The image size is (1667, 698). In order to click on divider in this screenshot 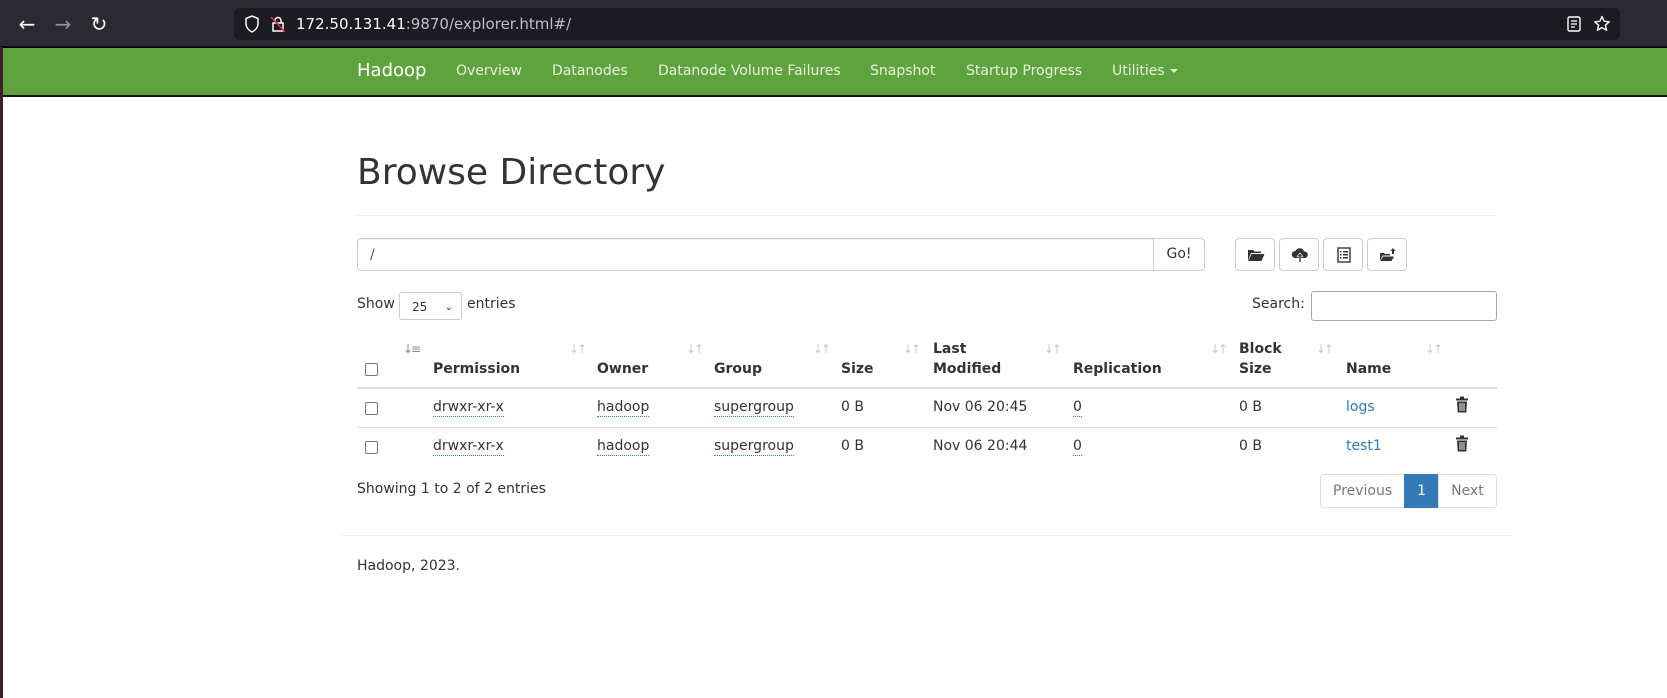, I will do `click(927, 215)`.